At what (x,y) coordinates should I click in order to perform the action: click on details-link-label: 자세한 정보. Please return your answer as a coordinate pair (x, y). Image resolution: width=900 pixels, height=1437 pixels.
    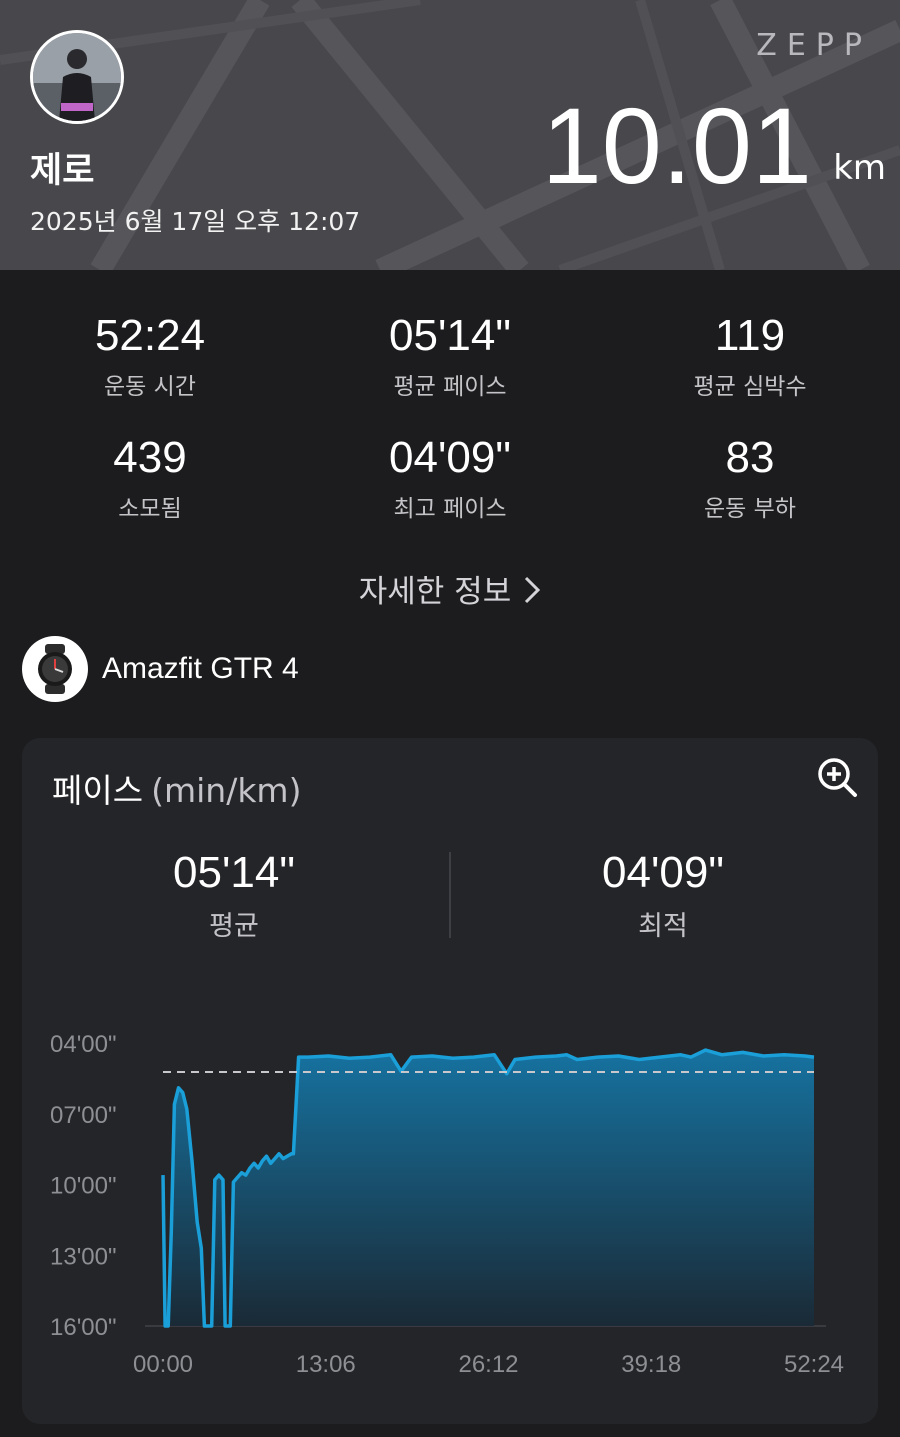
    Looking at the image, I should click on (435, 592).